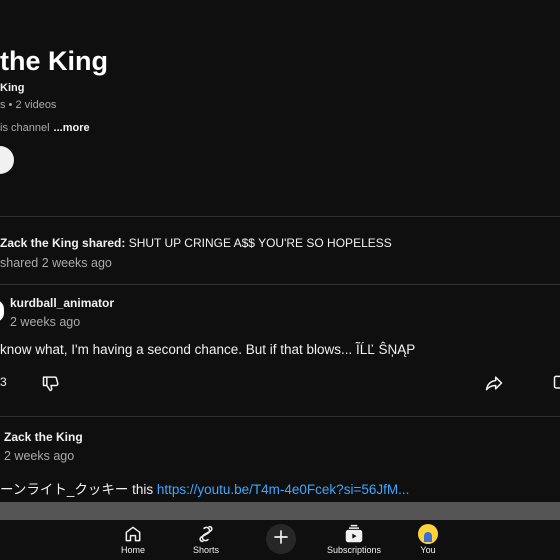 Image resolution: width=560 pixels, height=560 pixels. What do you see at coordinates (2, 311) in the screenshot?
I see `avatar` at bounding box center [2, 311].